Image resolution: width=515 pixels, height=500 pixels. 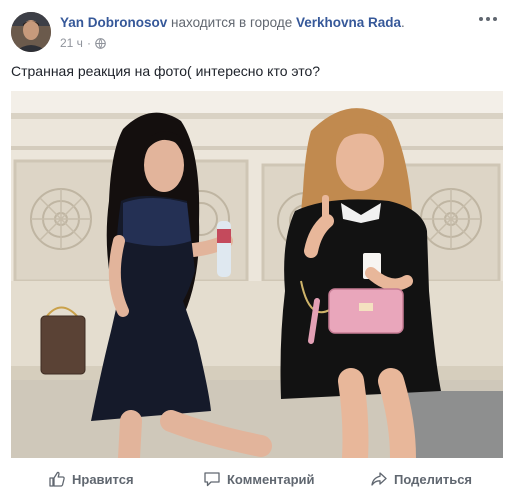 I want to click on location-prefix: находится в городе, so click(x=231, y=22).